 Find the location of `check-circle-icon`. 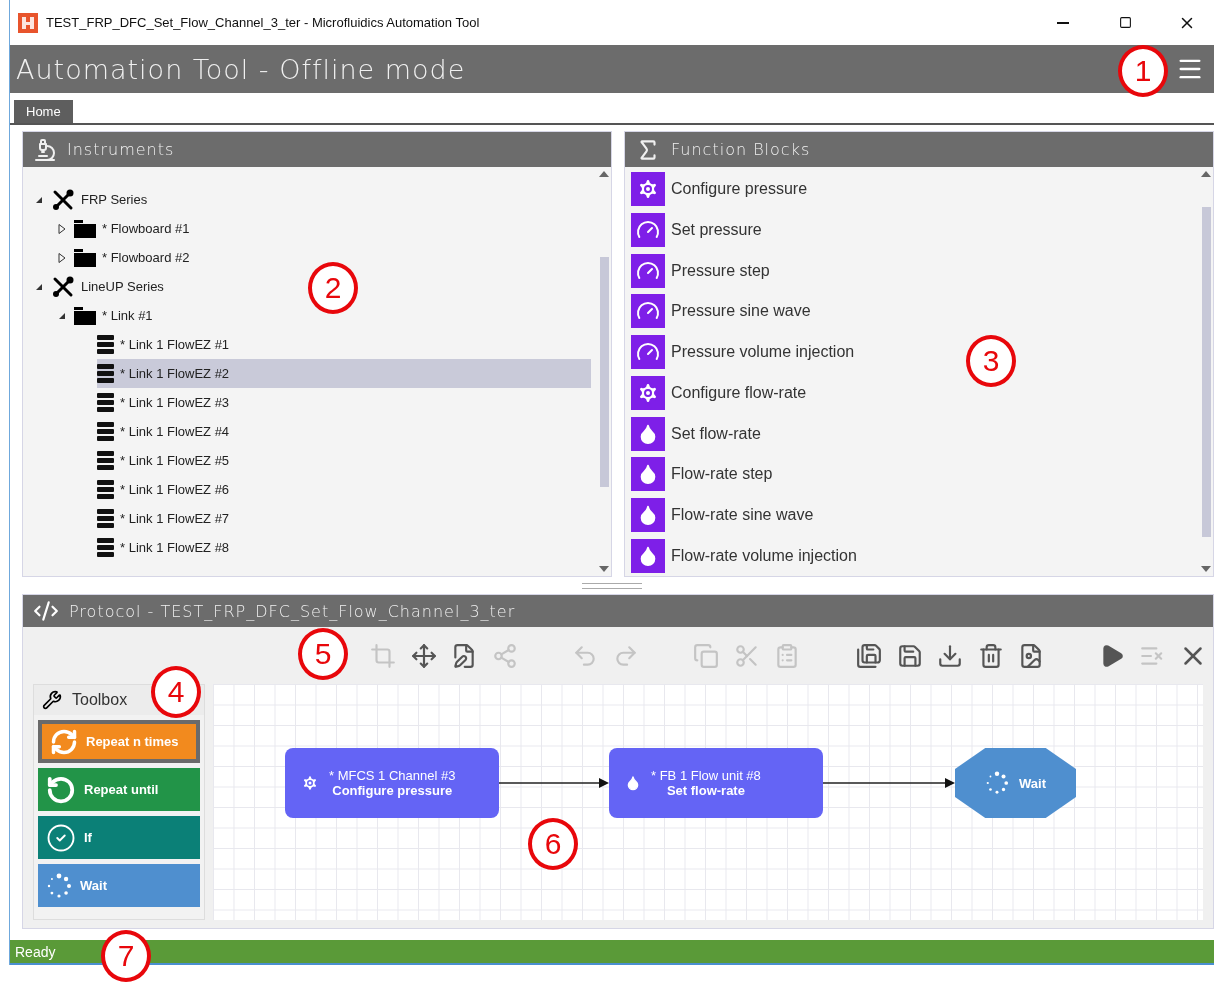

check-circle-icon is located at coordinates (61, 837).